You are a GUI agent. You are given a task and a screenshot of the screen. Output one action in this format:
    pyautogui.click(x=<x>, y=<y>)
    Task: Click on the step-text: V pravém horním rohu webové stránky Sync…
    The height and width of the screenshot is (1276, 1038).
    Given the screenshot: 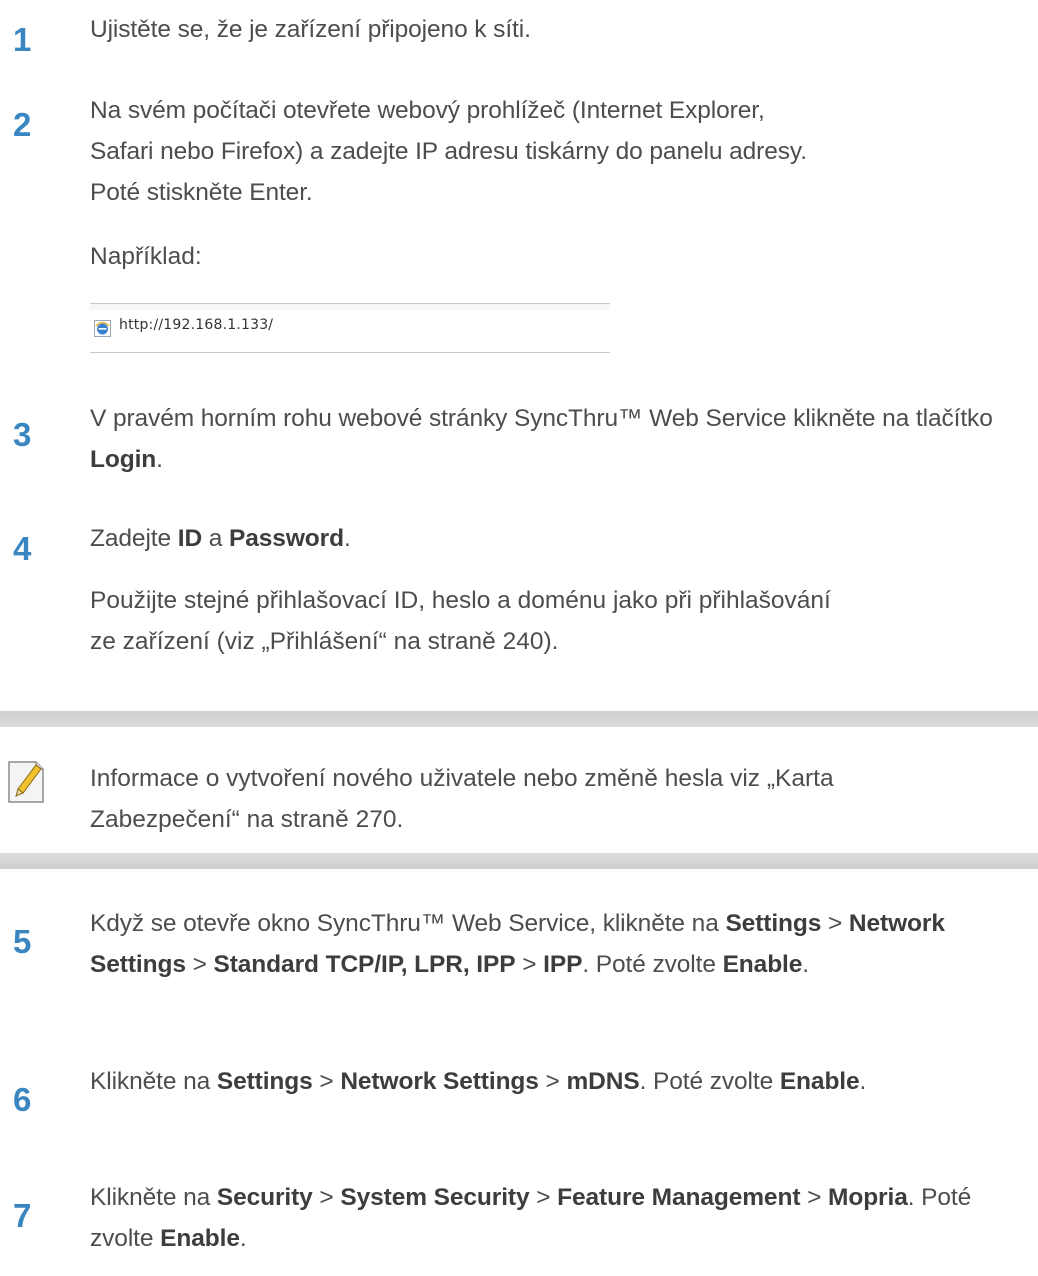 What is the action you would take?
    pyautogui.click(x=552, y=439)
    